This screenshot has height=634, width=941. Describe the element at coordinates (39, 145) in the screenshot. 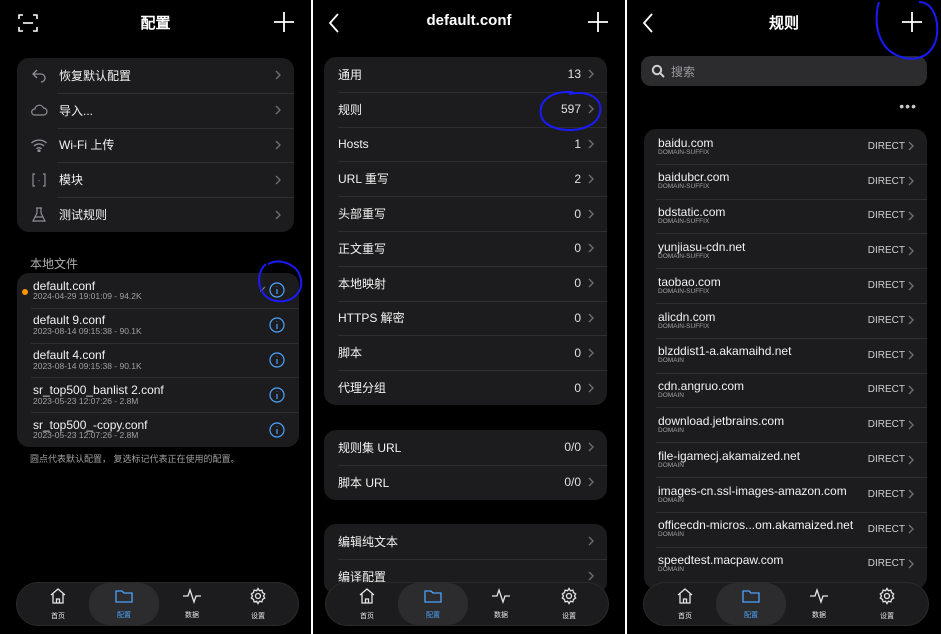

I see `wifi-icon` at that location.